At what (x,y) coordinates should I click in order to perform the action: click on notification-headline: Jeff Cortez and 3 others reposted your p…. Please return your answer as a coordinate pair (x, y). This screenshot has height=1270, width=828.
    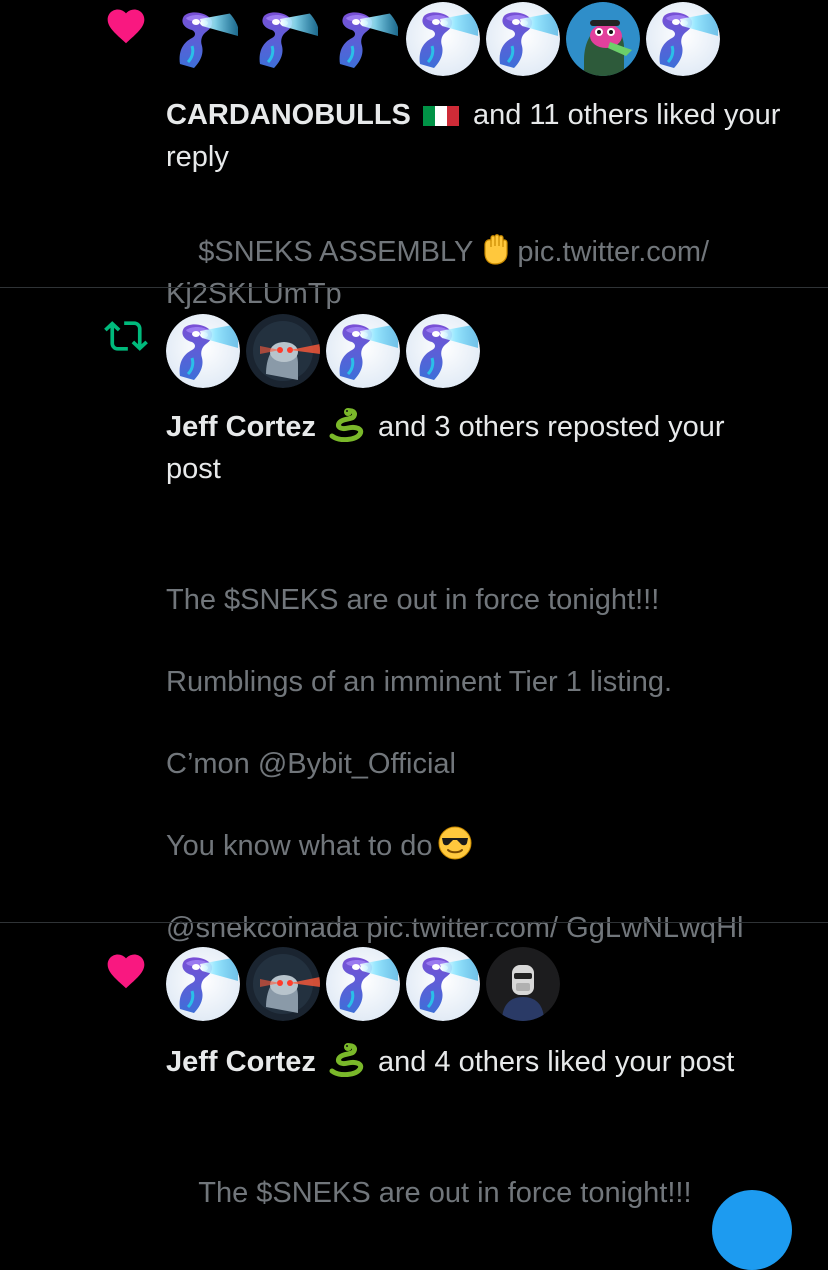
    Looking at the image, I should click on (476, 448).